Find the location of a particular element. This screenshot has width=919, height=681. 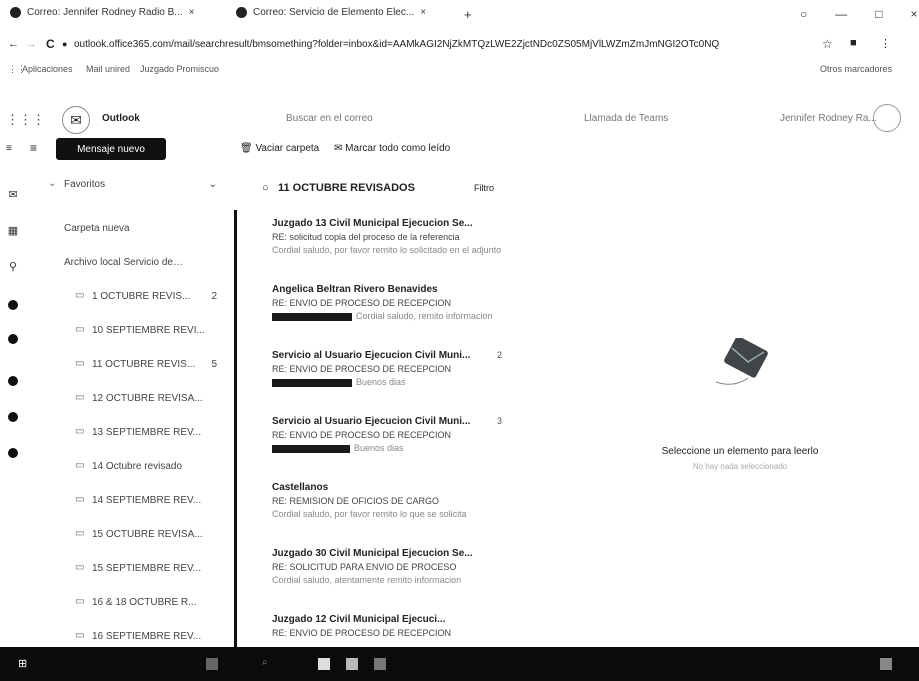

calendar-icon: ▦ is located at coordinates (13, 231).